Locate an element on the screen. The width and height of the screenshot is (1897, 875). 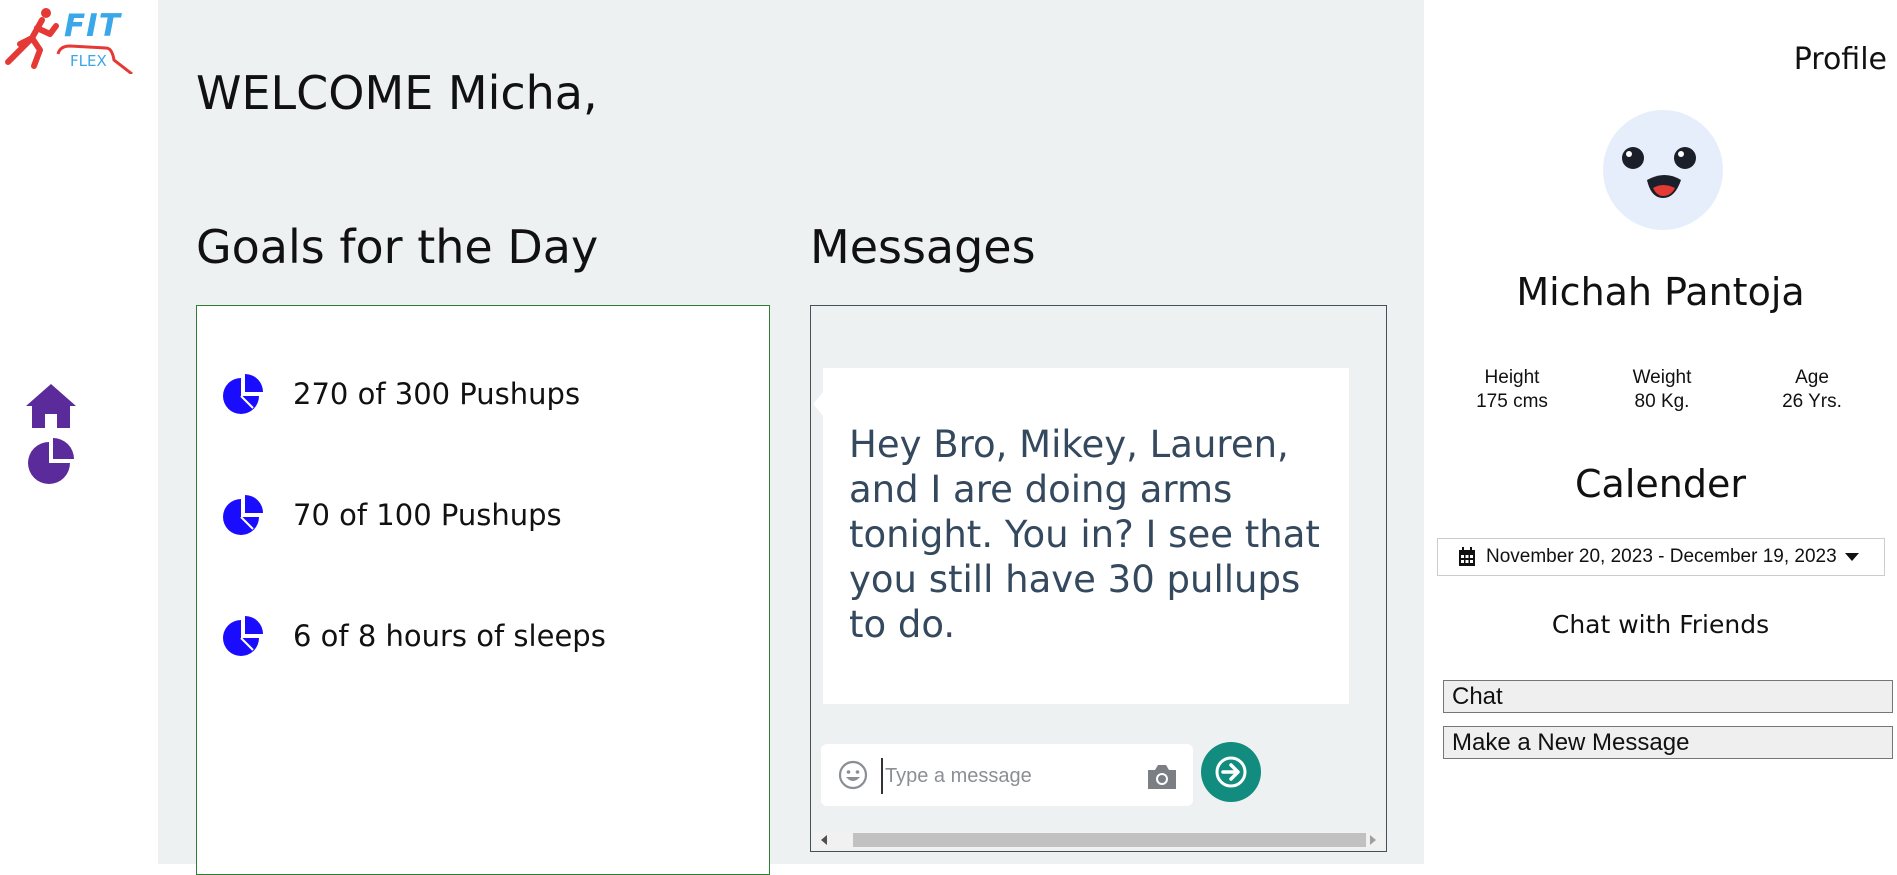
send-button is located at coordinates (1231, 772).